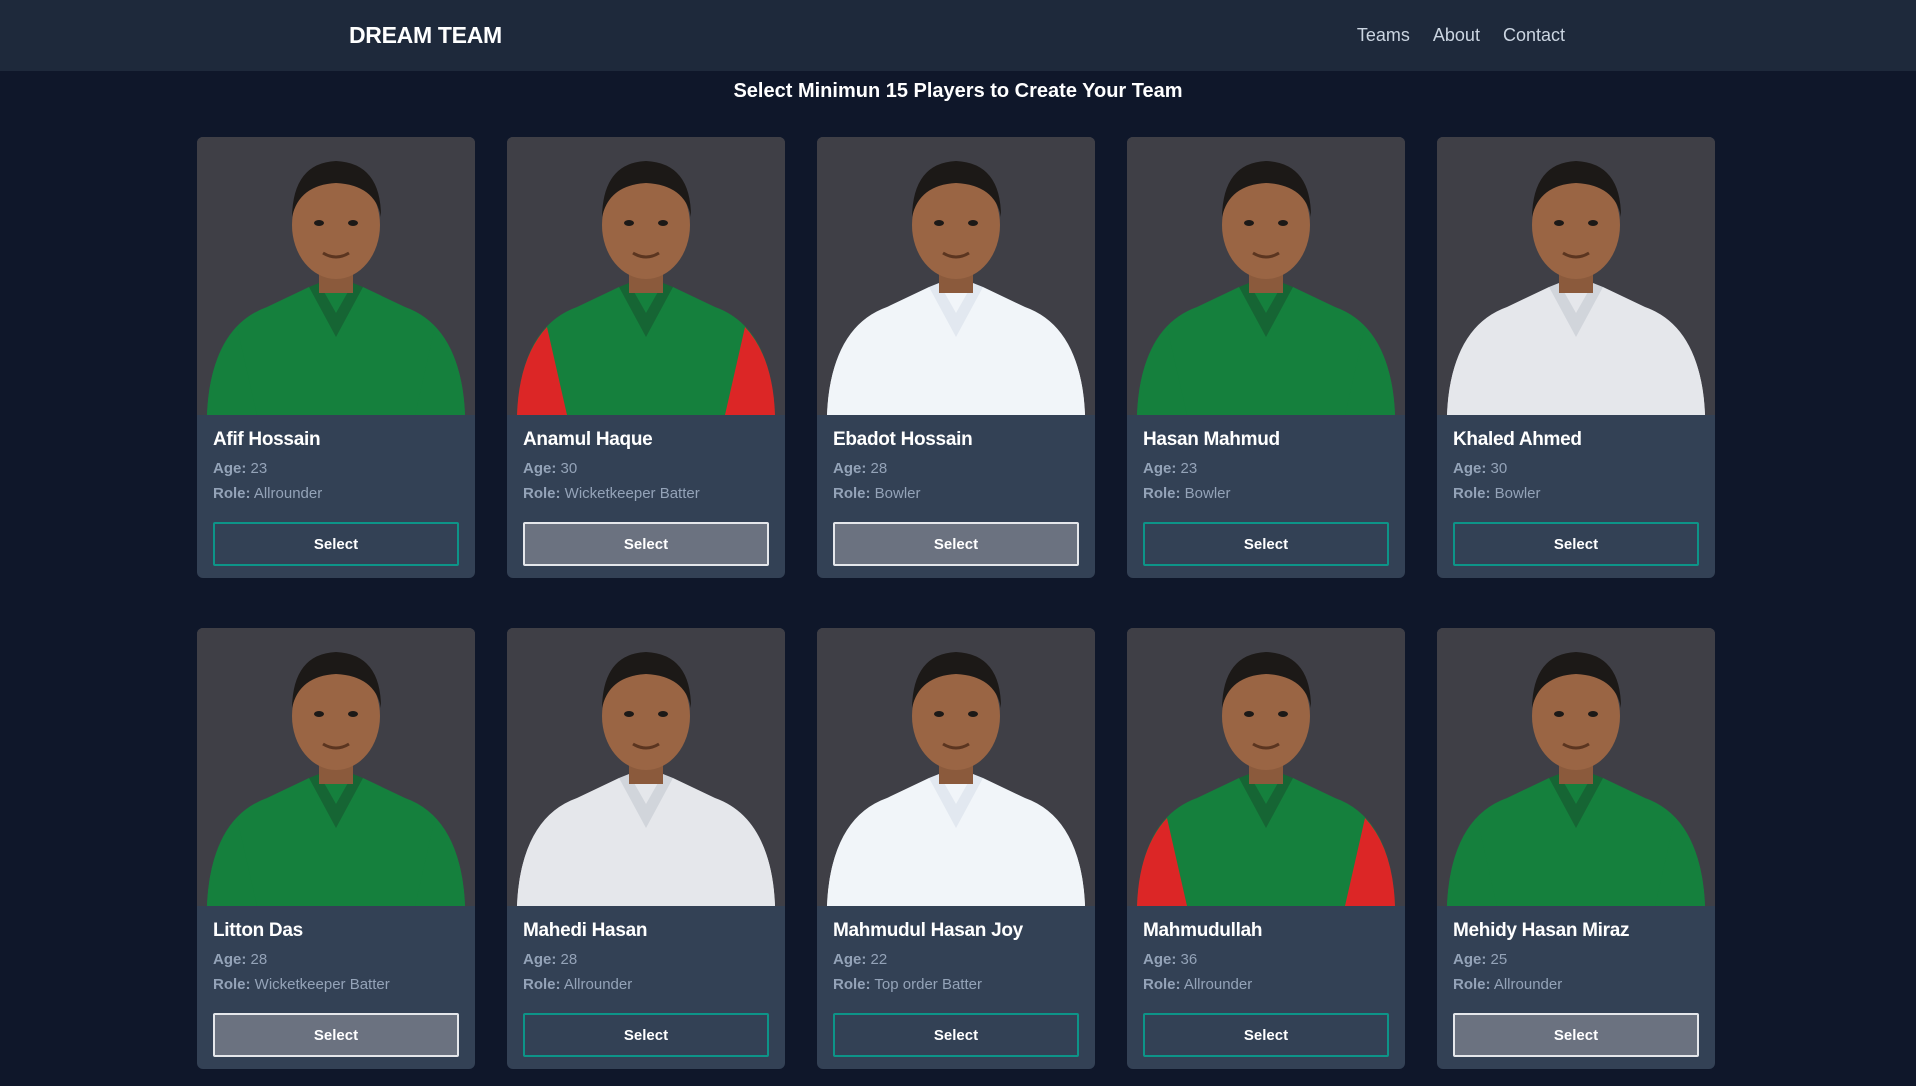  What do you see at coordinates (1189, 959) in the screenshot?
I see `age-value: 36` at bounding box center [1189, 959].